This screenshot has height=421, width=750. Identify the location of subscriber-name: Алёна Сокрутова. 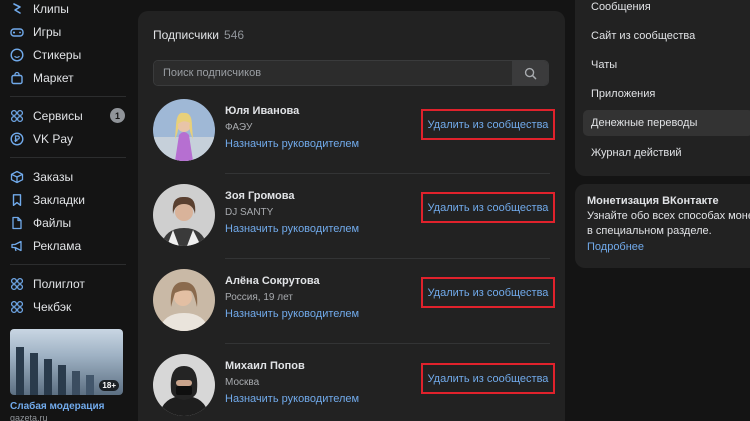
(272, 281).